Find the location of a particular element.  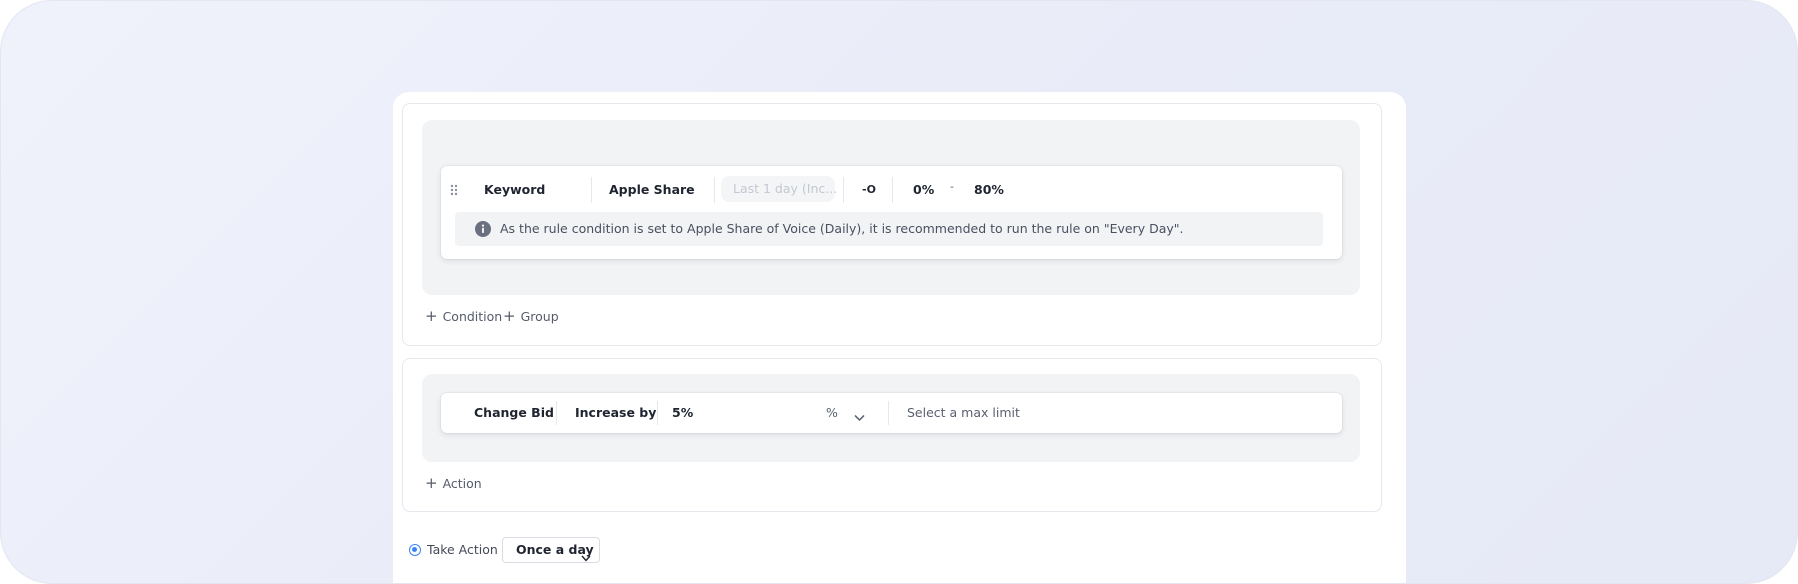

condition-metric-select: Apple Share of V is located at coordinates (653, 190).